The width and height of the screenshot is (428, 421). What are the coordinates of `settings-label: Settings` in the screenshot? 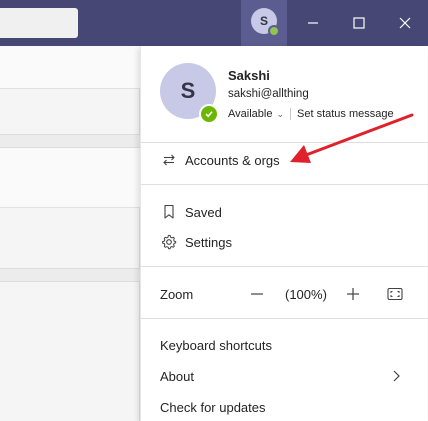 It's located at (208, 242).